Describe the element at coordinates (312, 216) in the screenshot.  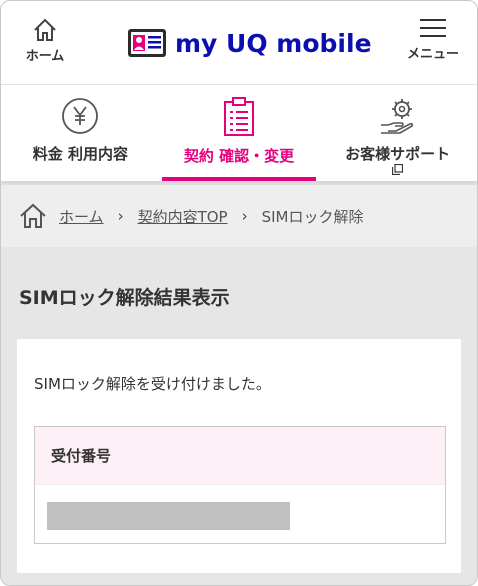
I see `breadcrumb-current: SIMロック解除` at that location.